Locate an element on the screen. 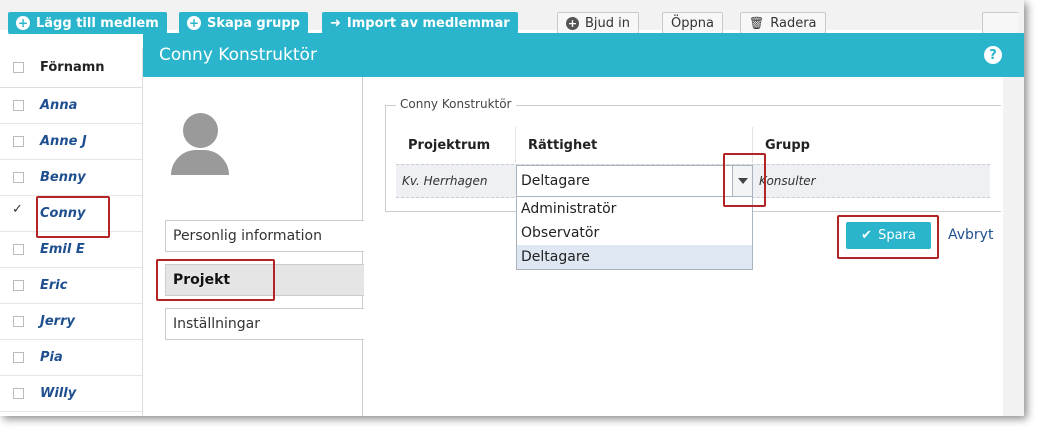 This screenshot has width=1040, height=431. nav-label: Inställningar is located at coordinates (217, 324).